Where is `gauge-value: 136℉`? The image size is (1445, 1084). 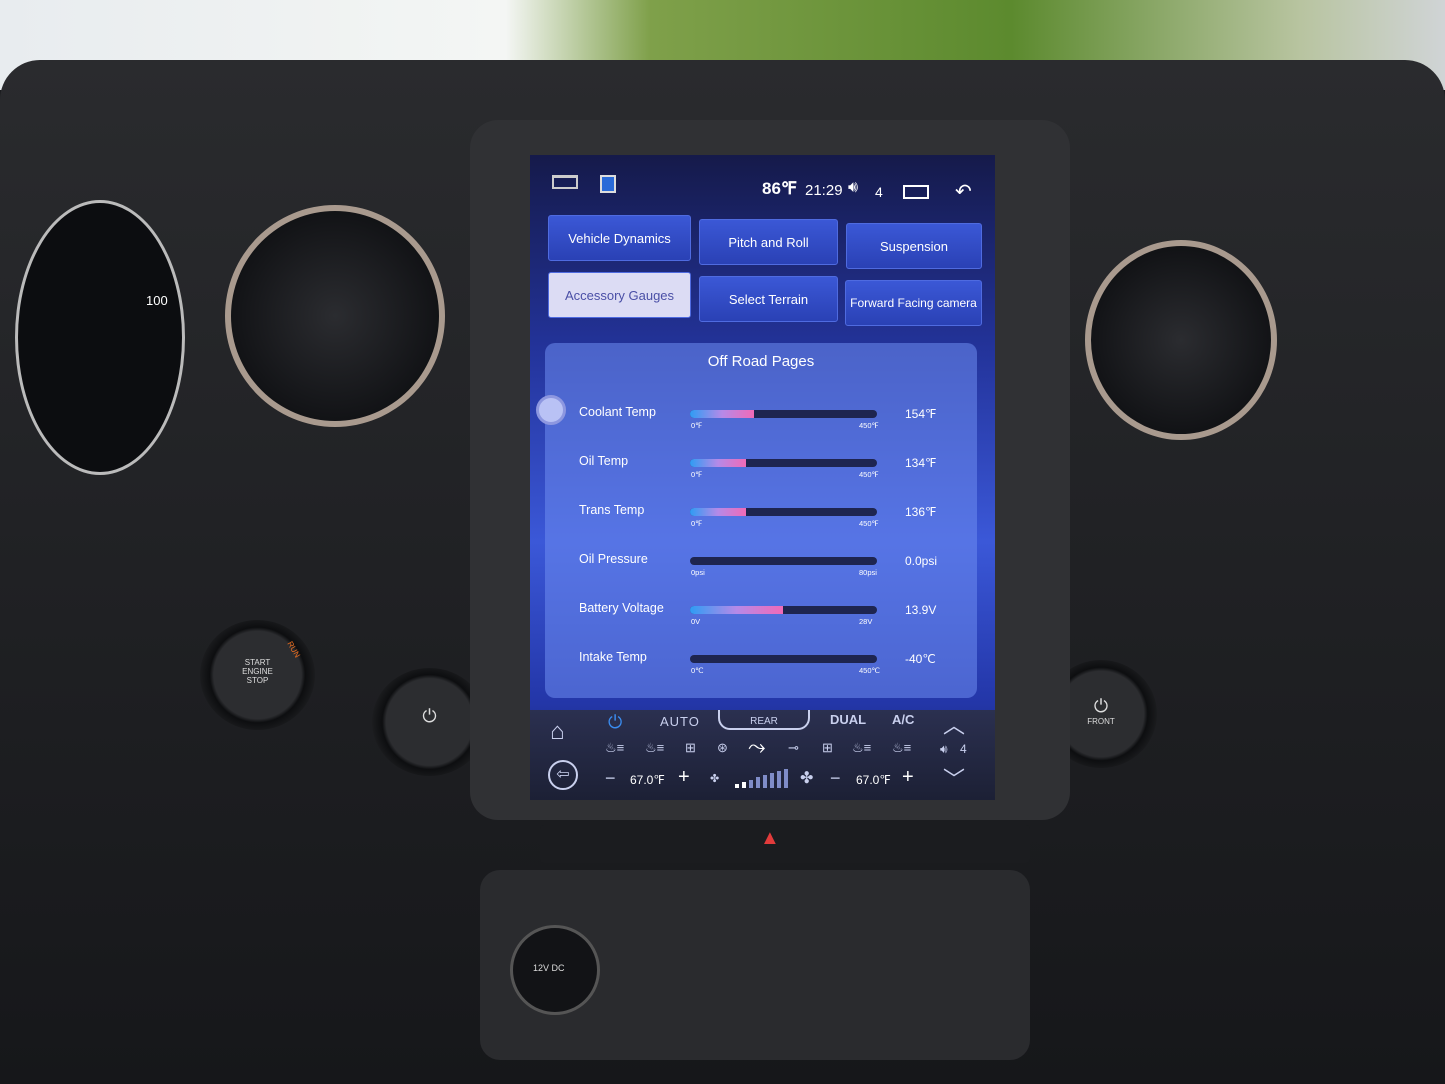
gauge-value: 136℉ is located at coordinates (921, 512).